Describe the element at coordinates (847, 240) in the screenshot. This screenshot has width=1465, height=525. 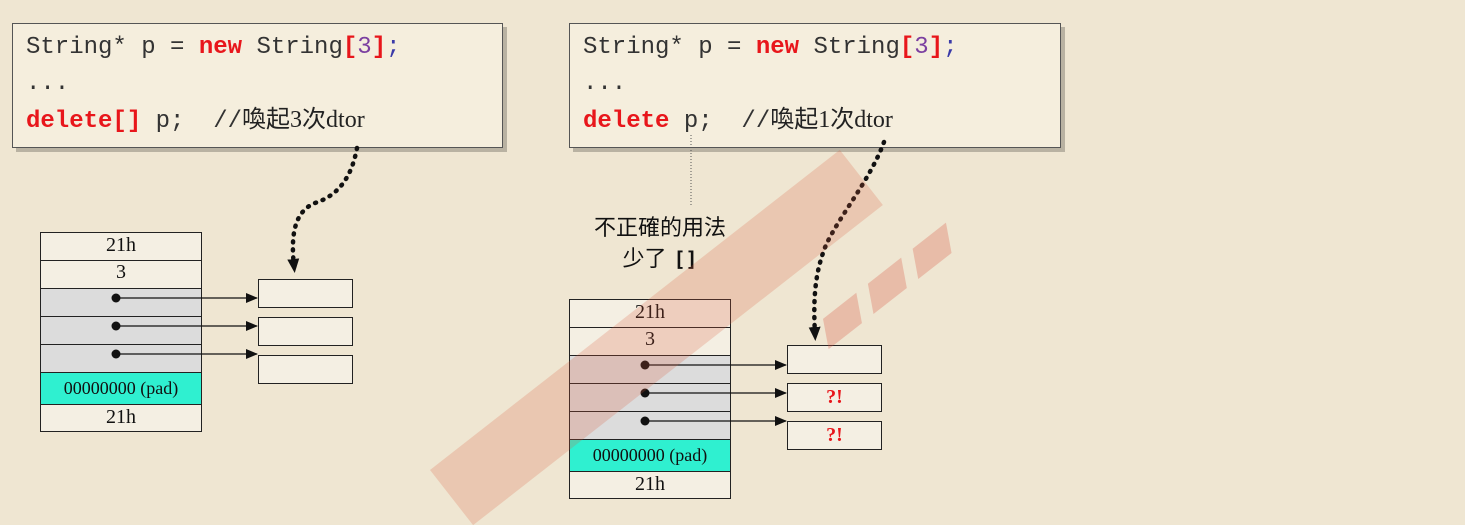
I see `right-dtor-dotted-arrow` at that location.